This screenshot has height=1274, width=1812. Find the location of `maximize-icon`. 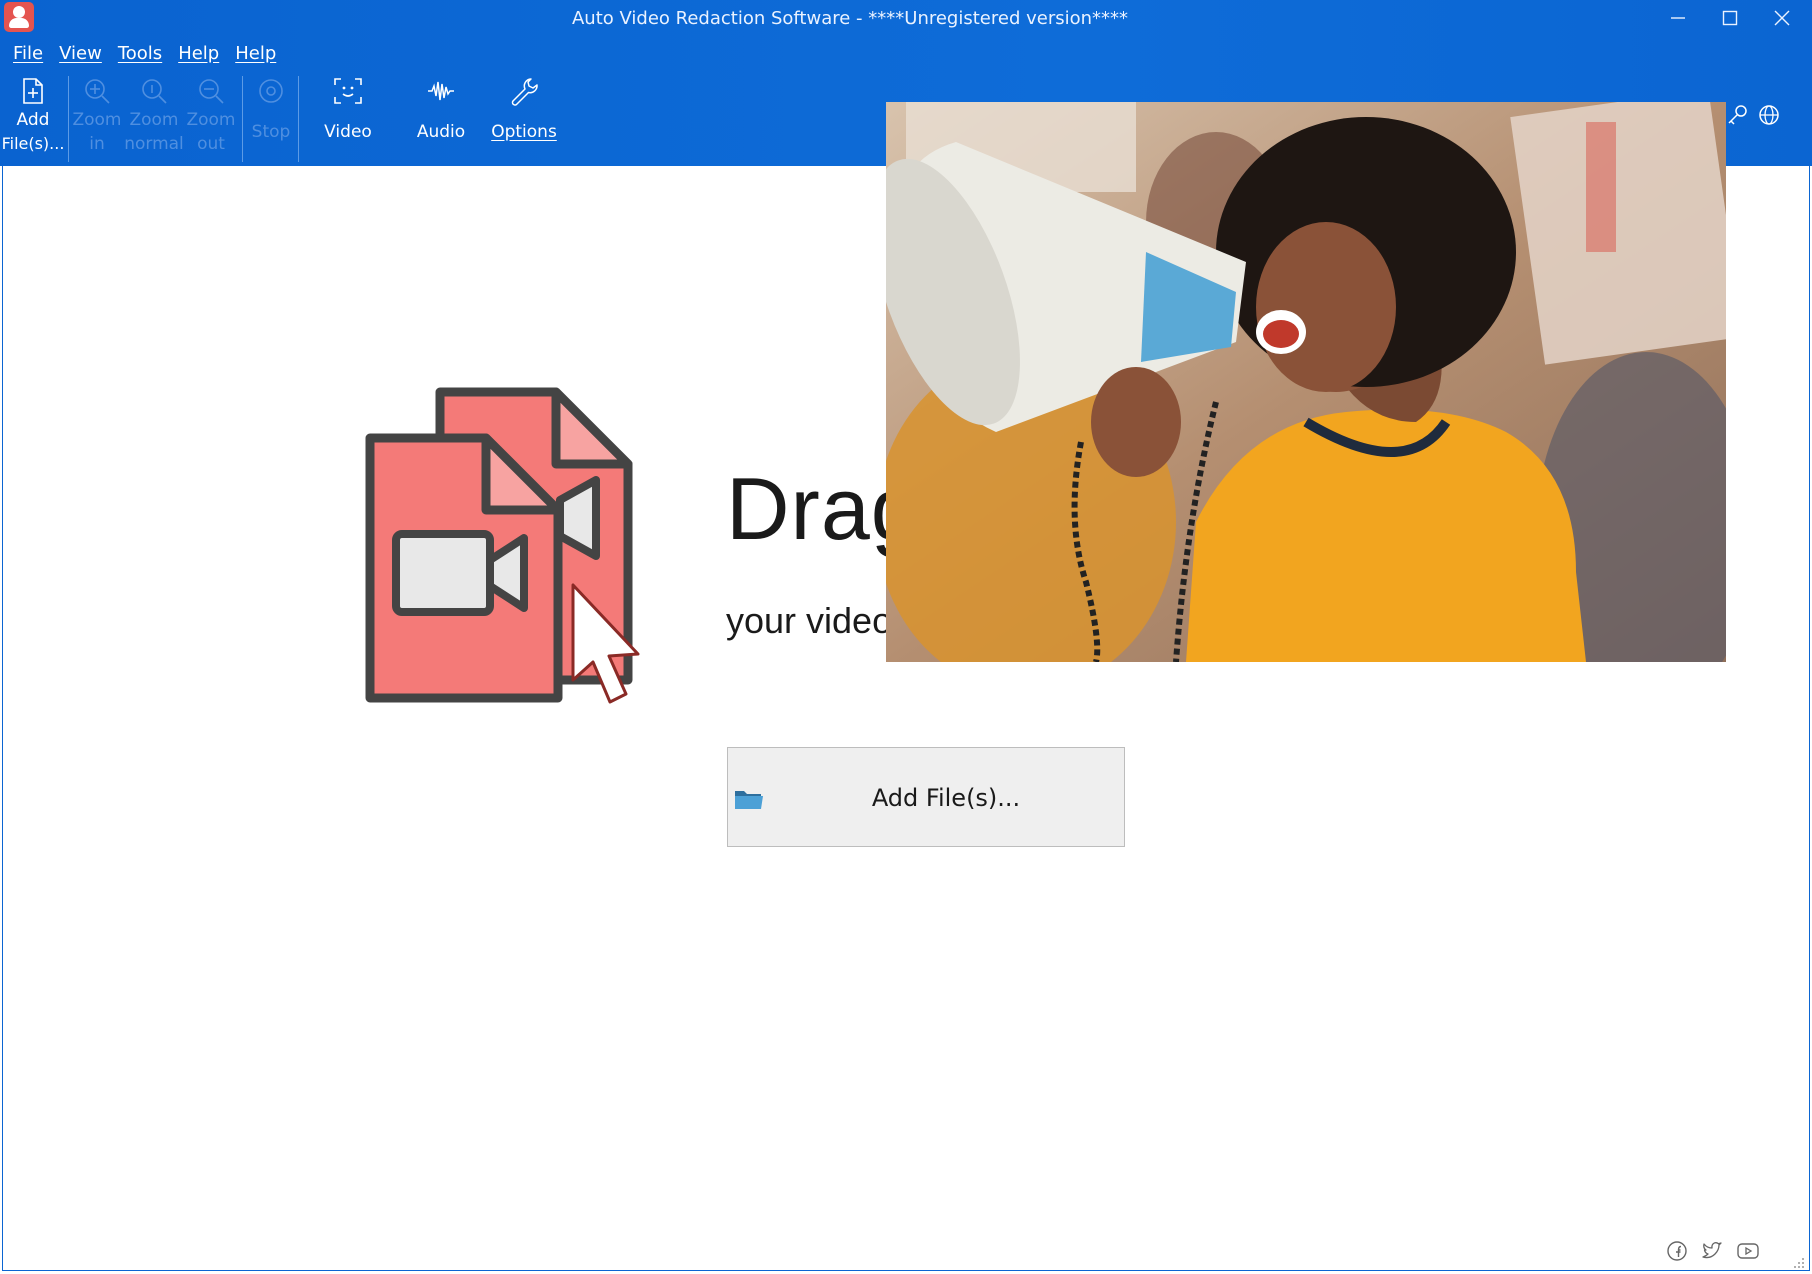

maximize-icon is located at coordinates (1730, 18).